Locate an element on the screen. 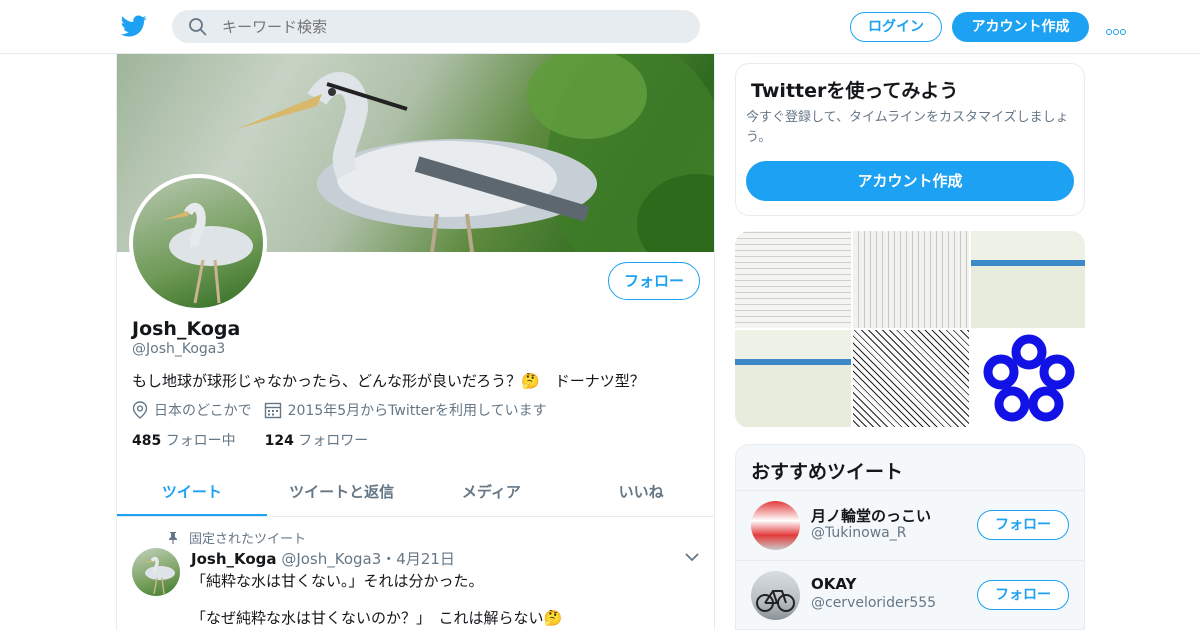 The height and width of the screenshot is (630, 1200). tweet-author-handle: @Josh_Koga3 is located at coordinates (331, 559).